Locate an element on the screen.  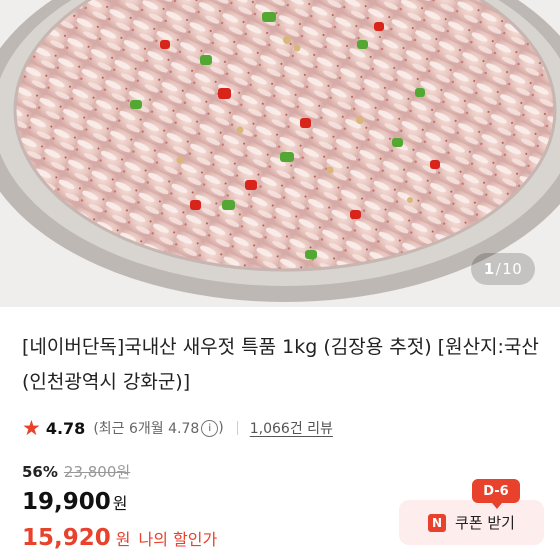
star-icon: ★ is located at coordinates (31, 428).